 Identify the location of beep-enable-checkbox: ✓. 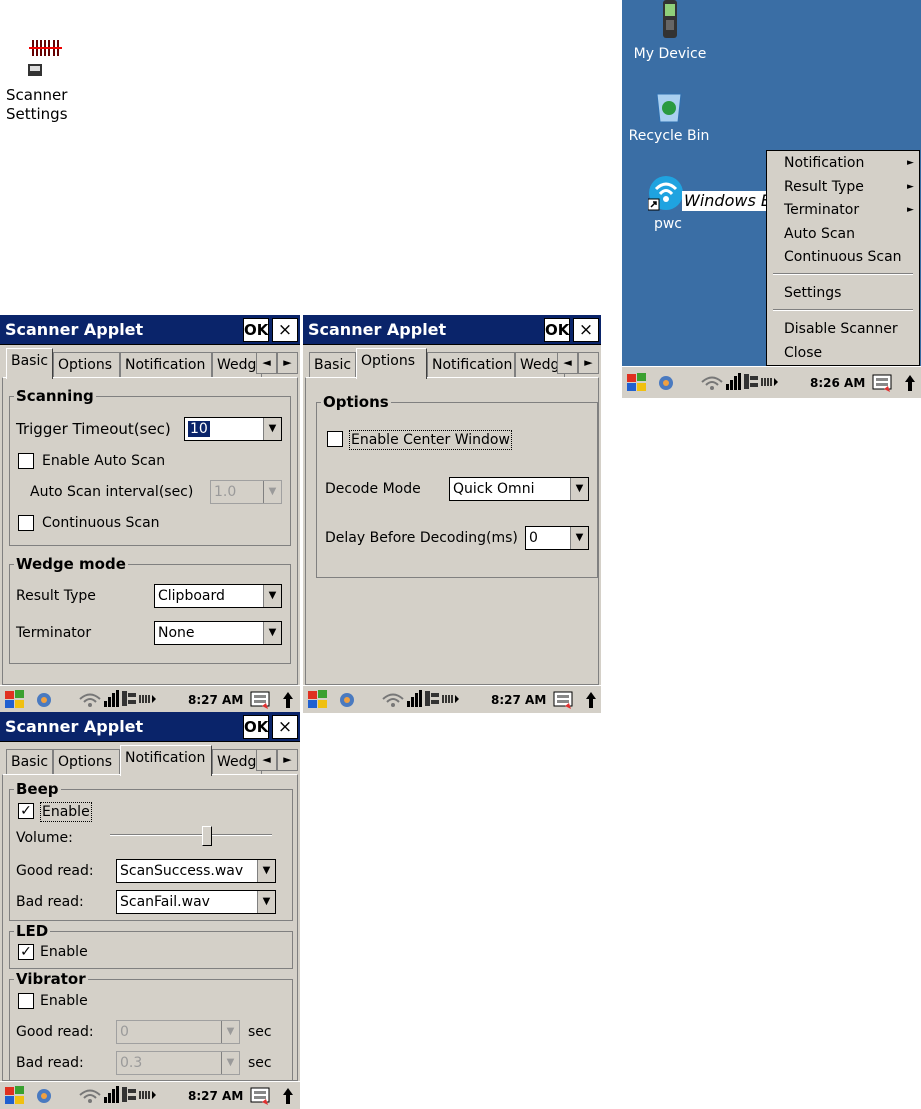
(26, 811).